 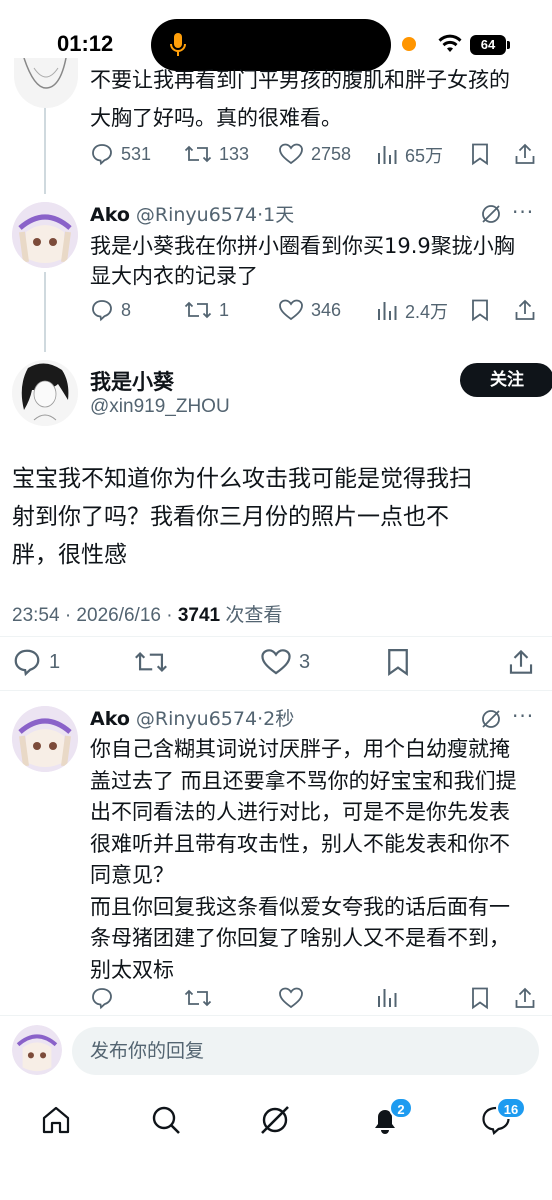 I want to click on retweet-button: 133, so click(x=216, y=154).